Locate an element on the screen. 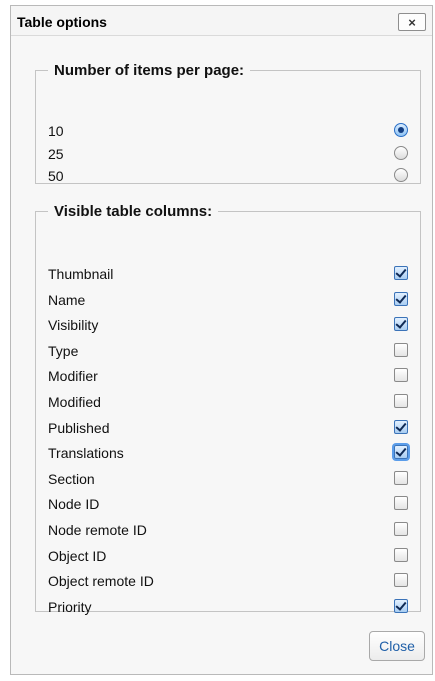 This screenshot has height=681, width=435. dialog-title: Table options is located at coordinates (62, 22).